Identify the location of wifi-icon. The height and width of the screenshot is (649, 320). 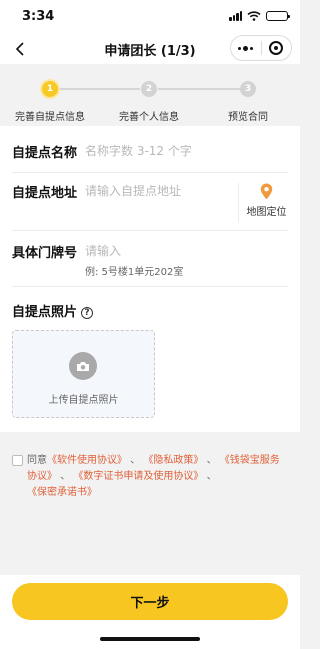
(254, 16).